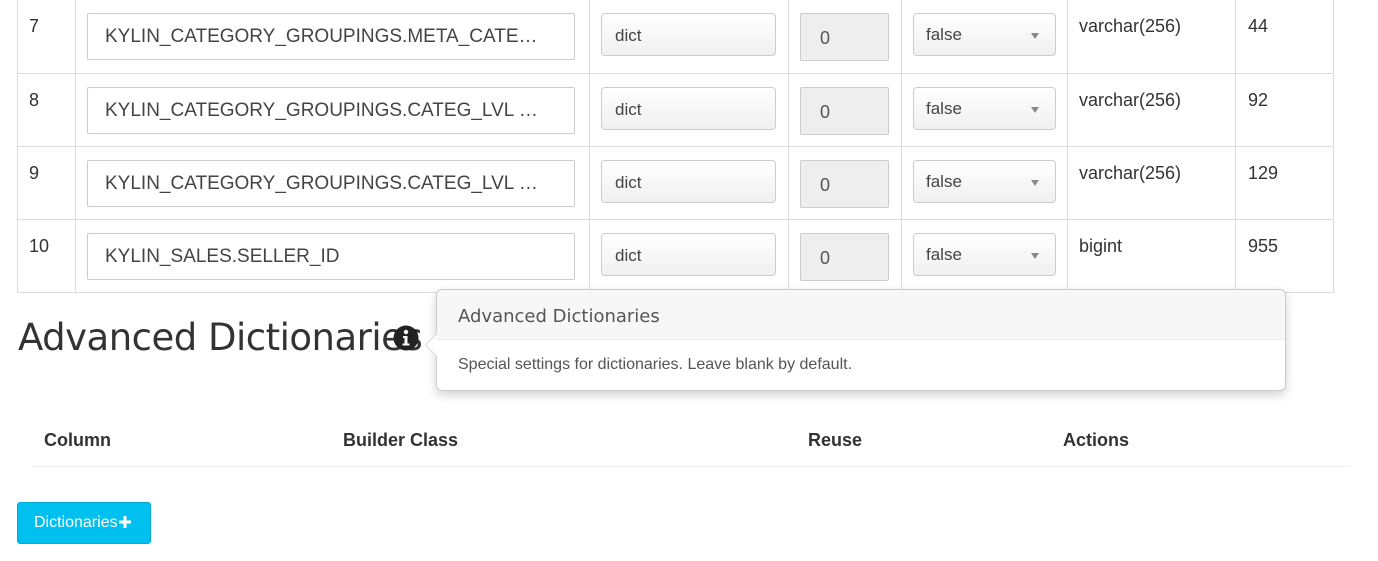 The width and height of the screenshot is (1378, 561). Describe the element at coordinates (1258, 100) in the screenshot. I see `cardinality: 92` at that location.